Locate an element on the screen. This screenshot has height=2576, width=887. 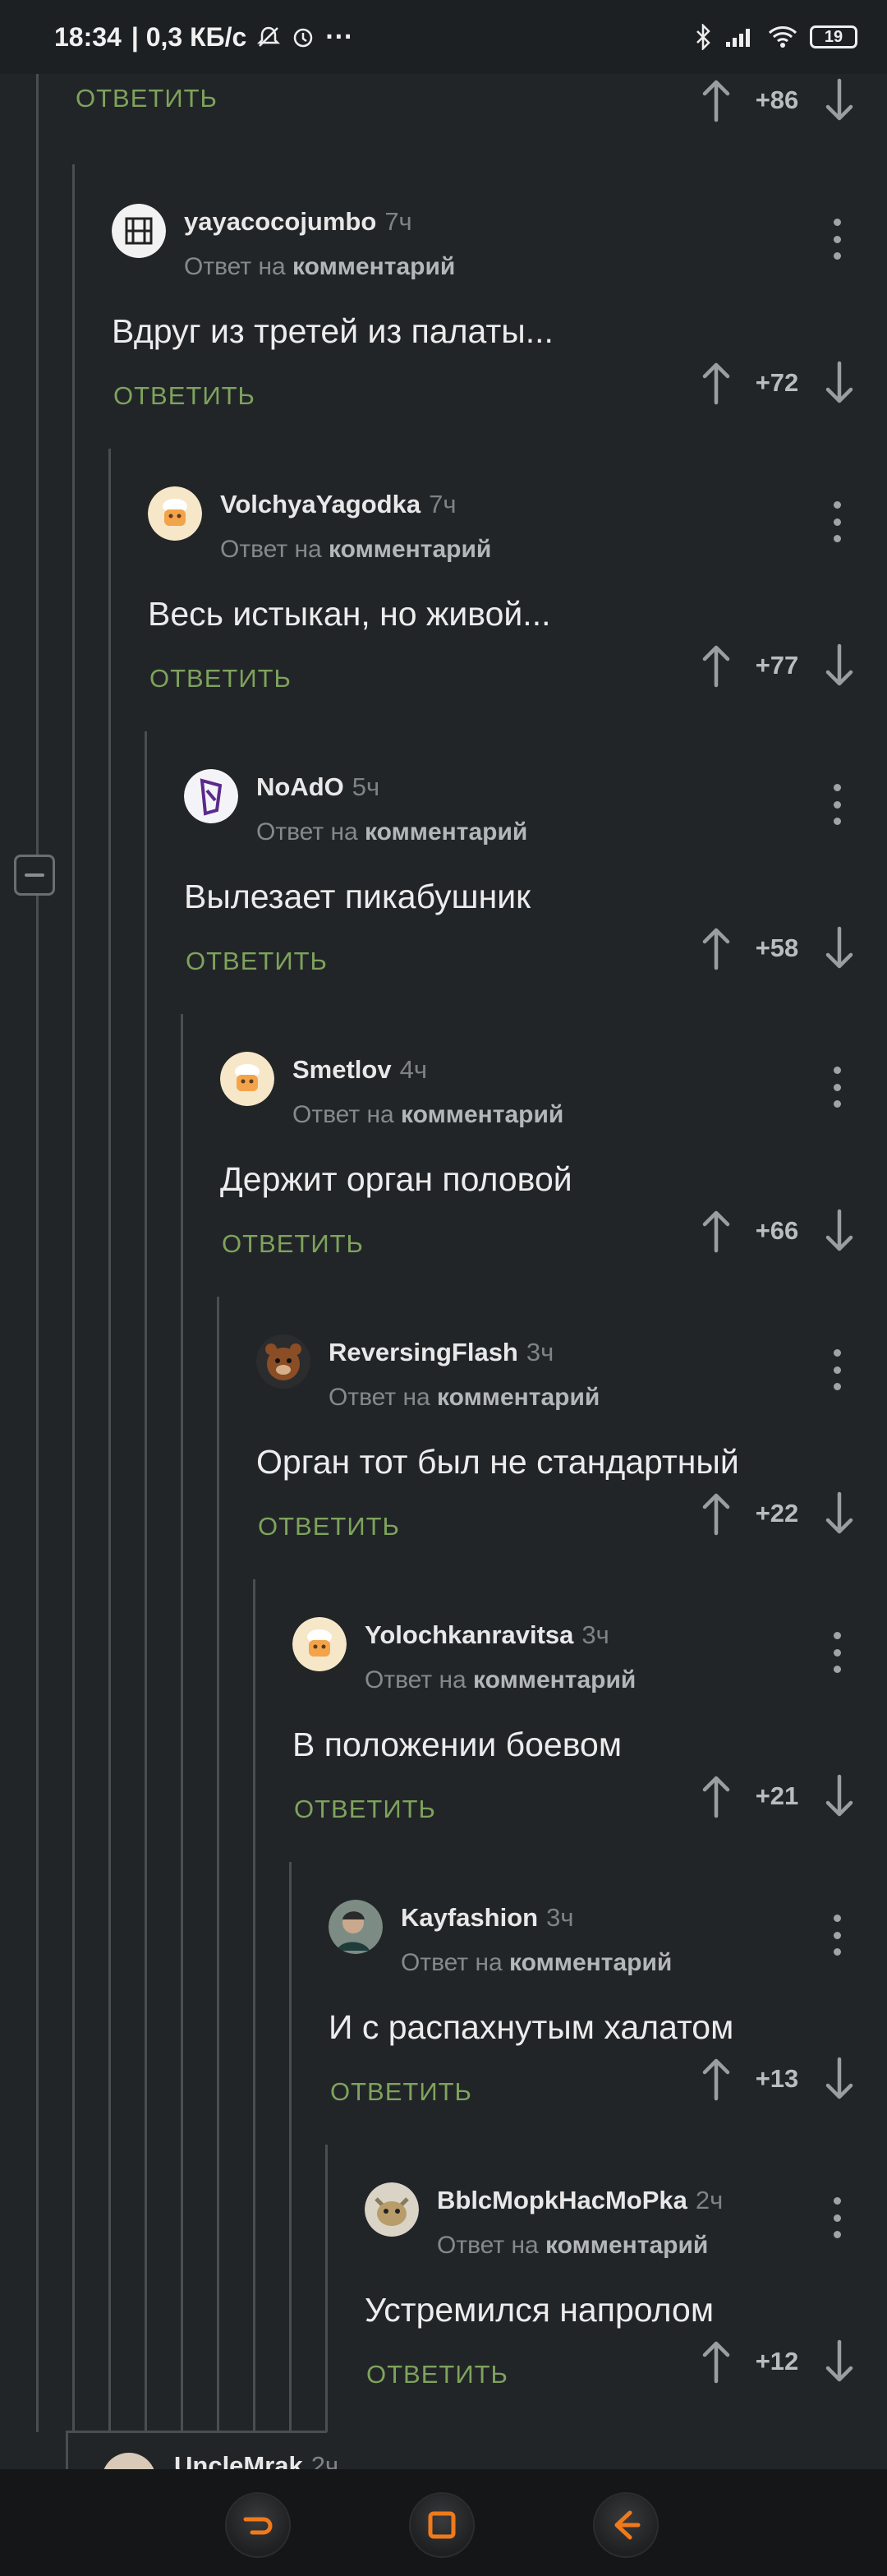
wifi-icon is located at coordinates (783, 37).